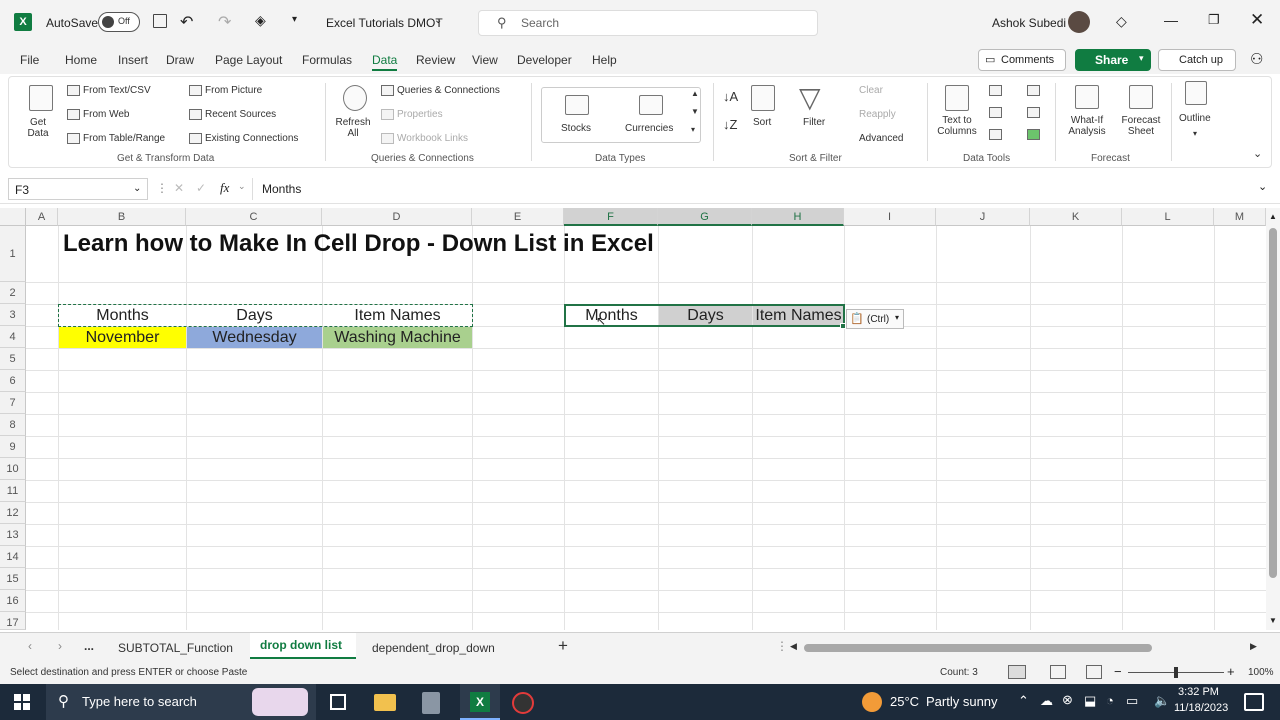 Image resolution: width=1280 pixels, height=720 pixels. What do you see at coordinates (81, 60) in the screenshot?
I see `tab-home: Home` at bounding box center [81, 60].